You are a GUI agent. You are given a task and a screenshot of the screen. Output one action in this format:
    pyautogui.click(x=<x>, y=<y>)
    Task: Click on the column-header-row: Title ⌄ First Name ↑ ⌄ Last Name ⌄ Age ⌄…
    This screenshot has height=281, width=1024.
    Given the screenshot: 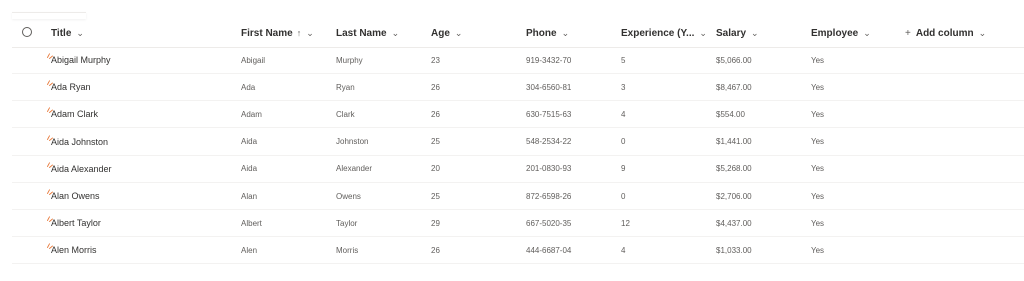 What is the action you would take?
    pyautogui.click(x=518, y=33)
    